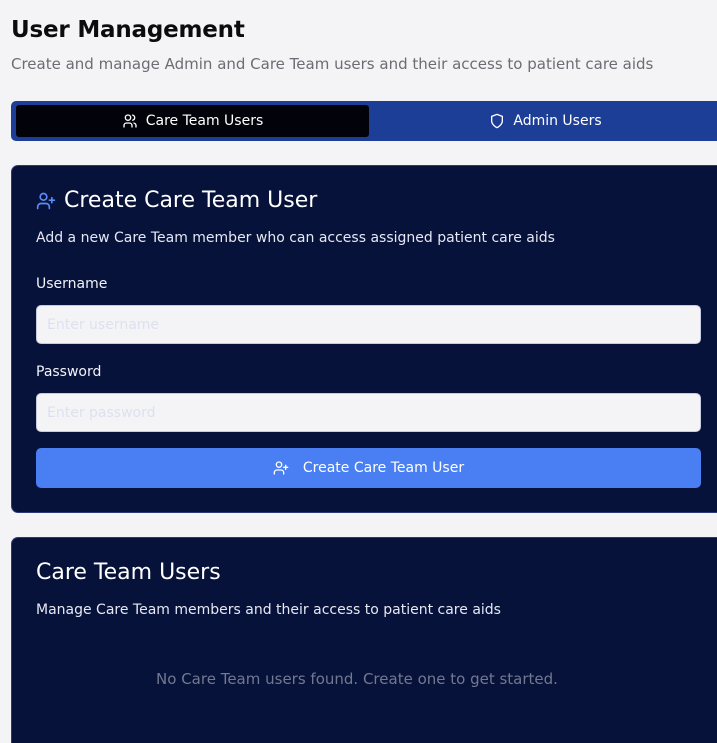  I want to click on shield-icon, so click(497, 121).